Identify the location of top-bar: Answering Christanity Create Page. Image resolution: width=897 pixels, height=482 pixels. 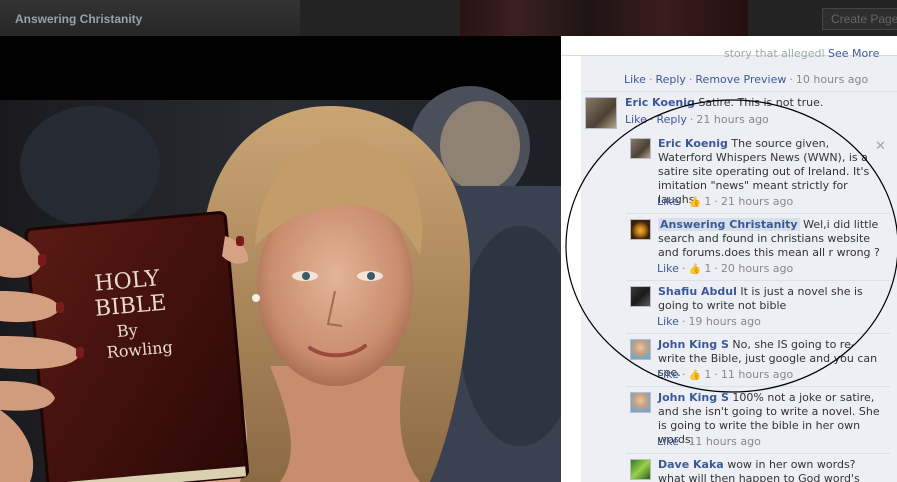
(448, 18).